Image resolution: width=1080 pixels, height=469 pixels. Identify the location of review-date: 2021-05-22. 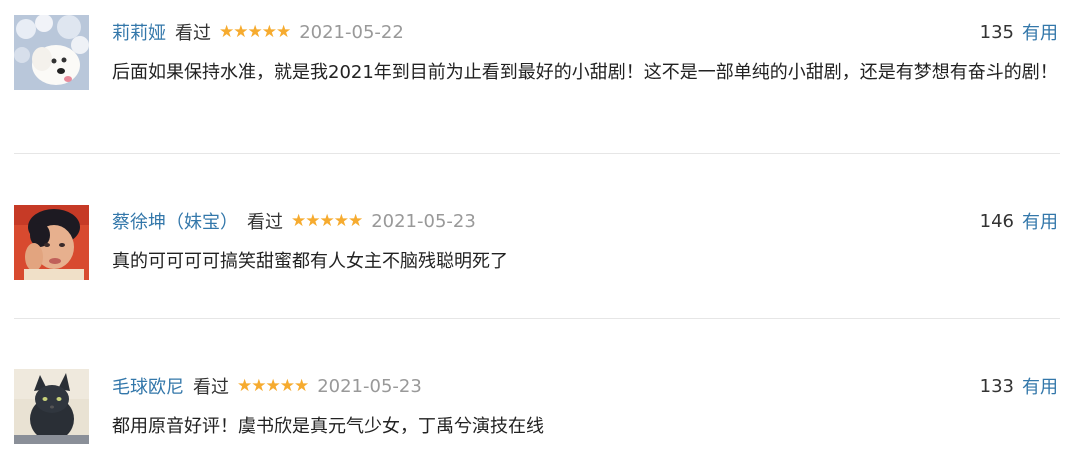
(351, 32).